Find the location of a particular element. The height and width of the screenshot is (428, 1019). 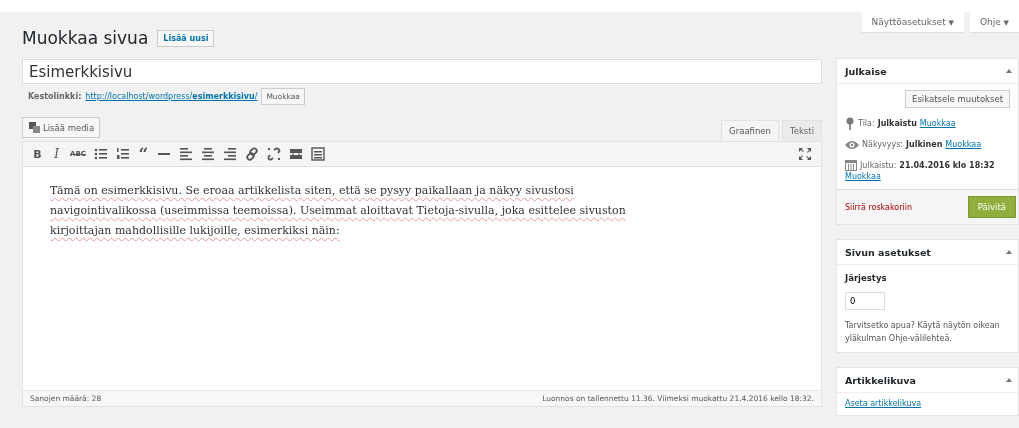

align-left-icon is located at coordinates (185, 154).